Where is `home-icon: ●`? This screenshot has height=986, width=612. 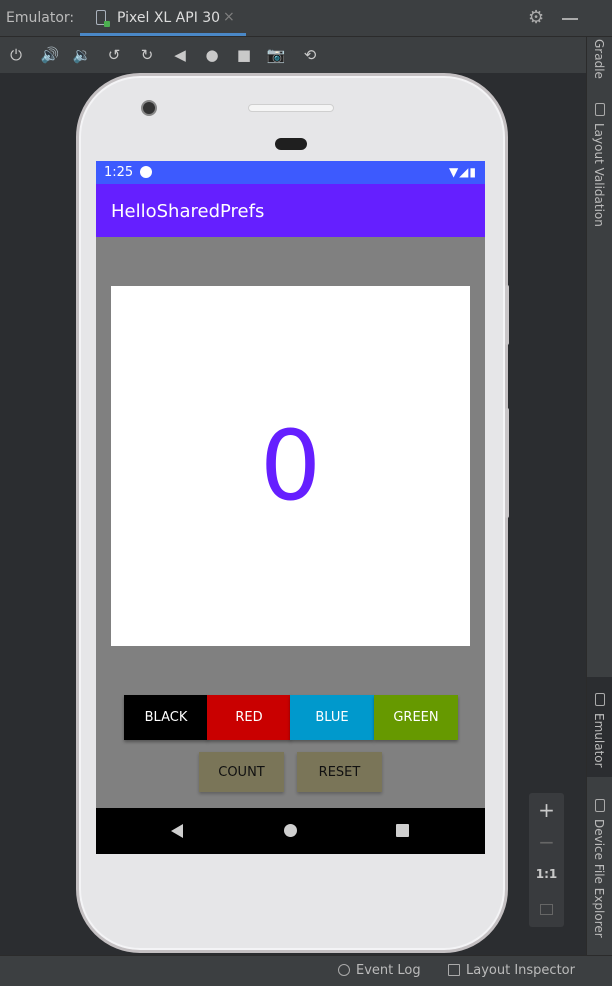
home-icon: ● is located at coordinates (212, 55).